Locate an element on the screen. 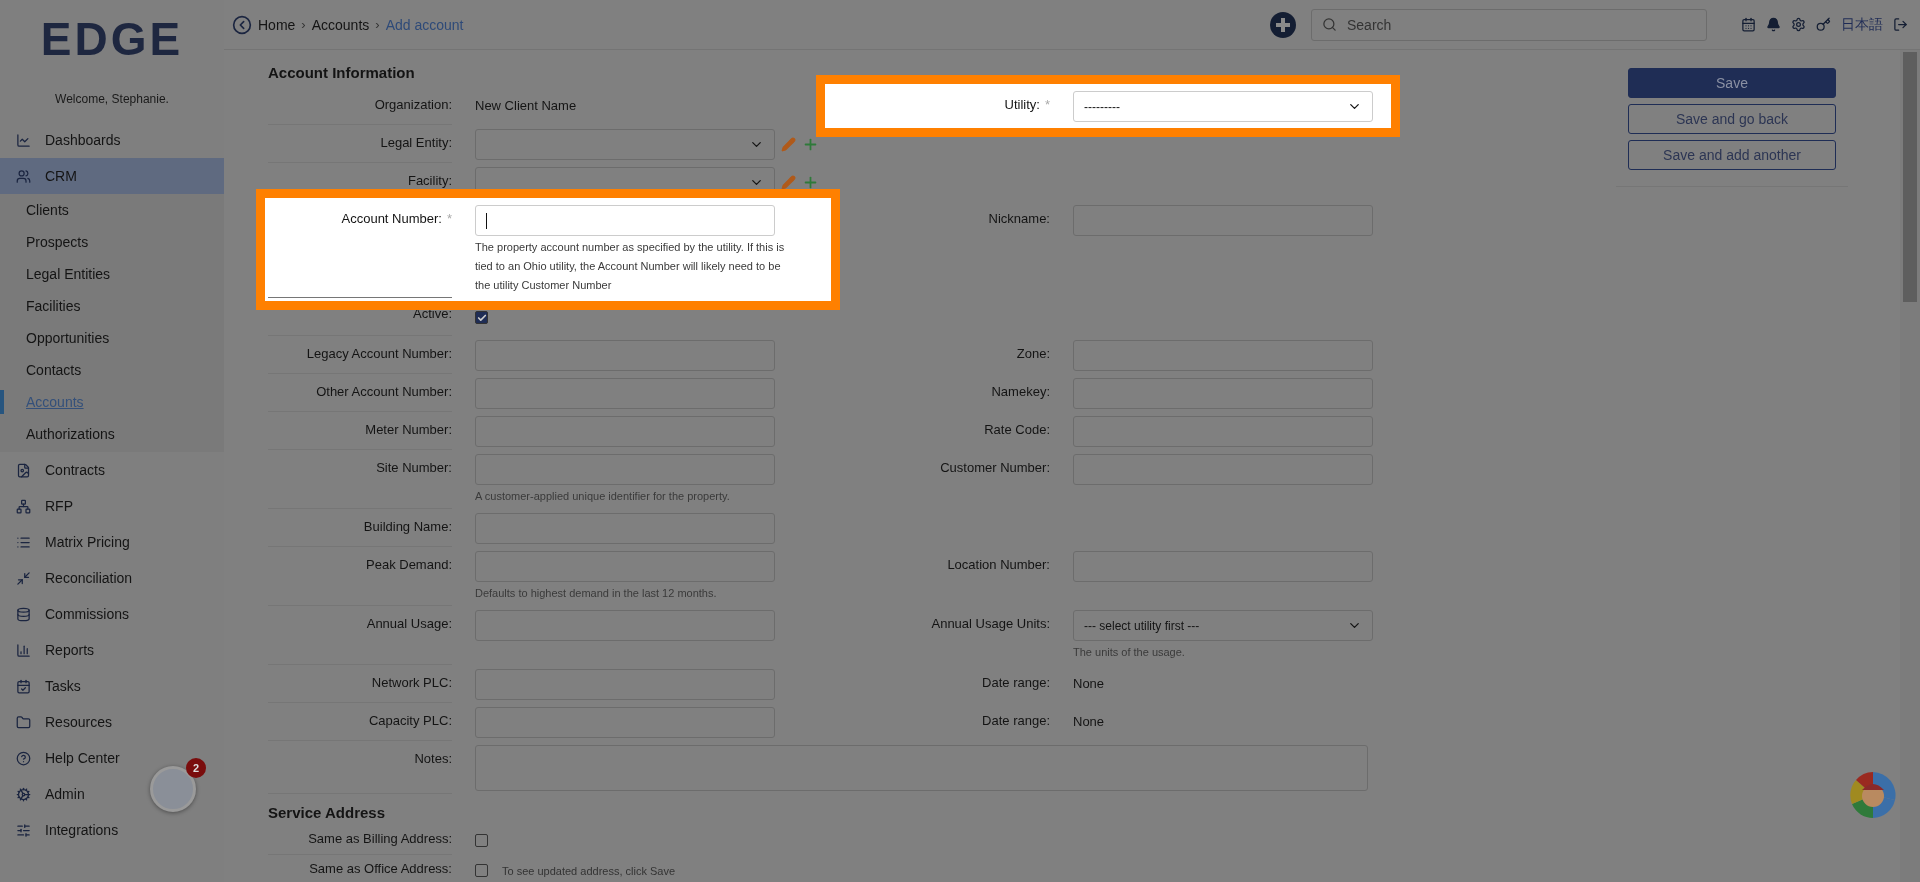 This screenshot has height=882, width=1920. folder-icon is located at coordinates (23, 722).